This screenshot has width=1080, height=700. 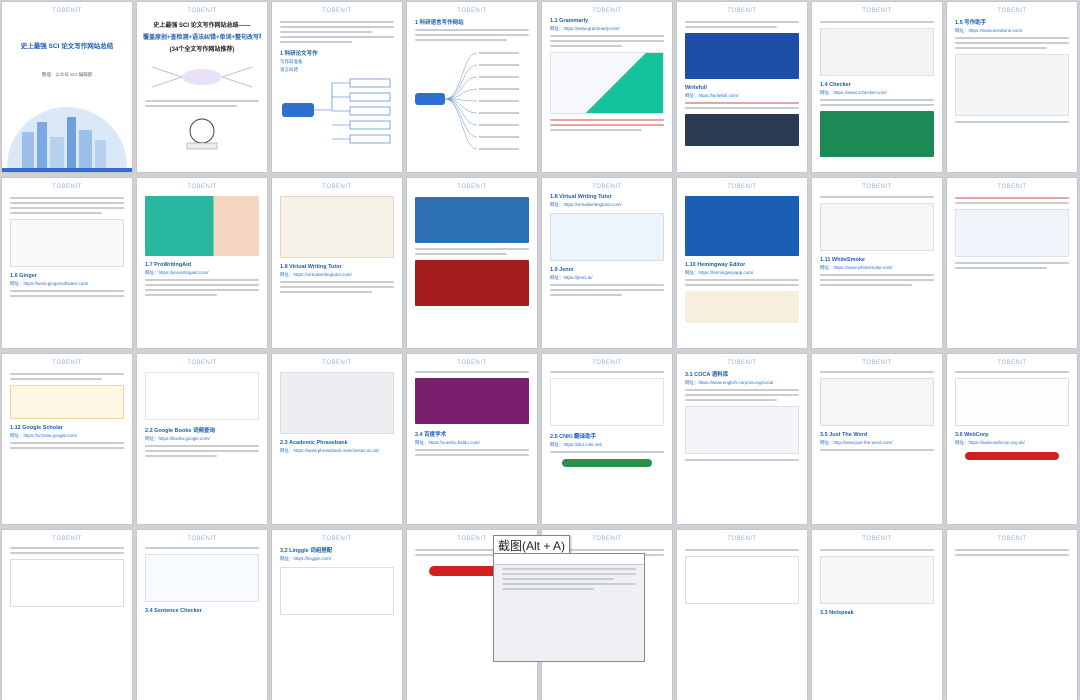 What do you see at coordinates (314, 443) in the screenshot?
I see `section-heading: 2.3 Academic Phrasebank` at bounding box center [314, 443].